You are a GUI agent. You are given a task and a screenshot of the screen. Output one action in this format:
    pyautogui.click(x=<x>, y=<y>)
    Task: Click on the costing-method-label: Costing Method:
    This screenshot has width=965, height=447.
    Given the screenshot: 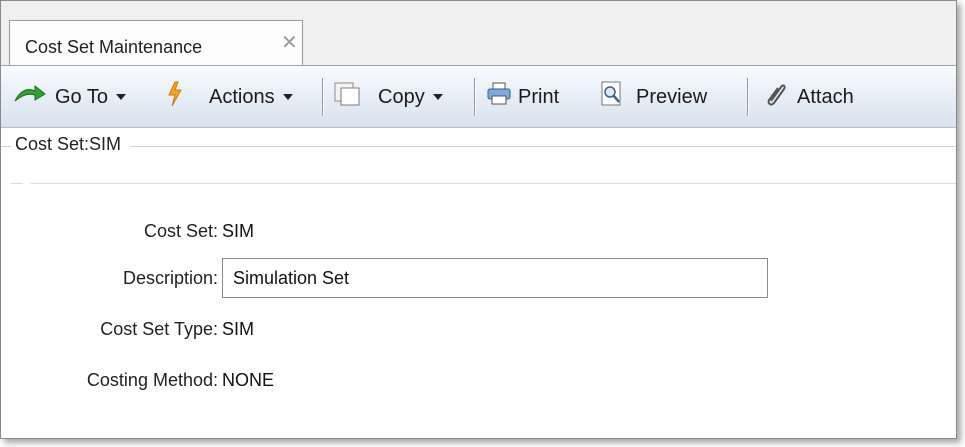 What is the action you would take?
    pyautogui.click(x=152, y=380)
    